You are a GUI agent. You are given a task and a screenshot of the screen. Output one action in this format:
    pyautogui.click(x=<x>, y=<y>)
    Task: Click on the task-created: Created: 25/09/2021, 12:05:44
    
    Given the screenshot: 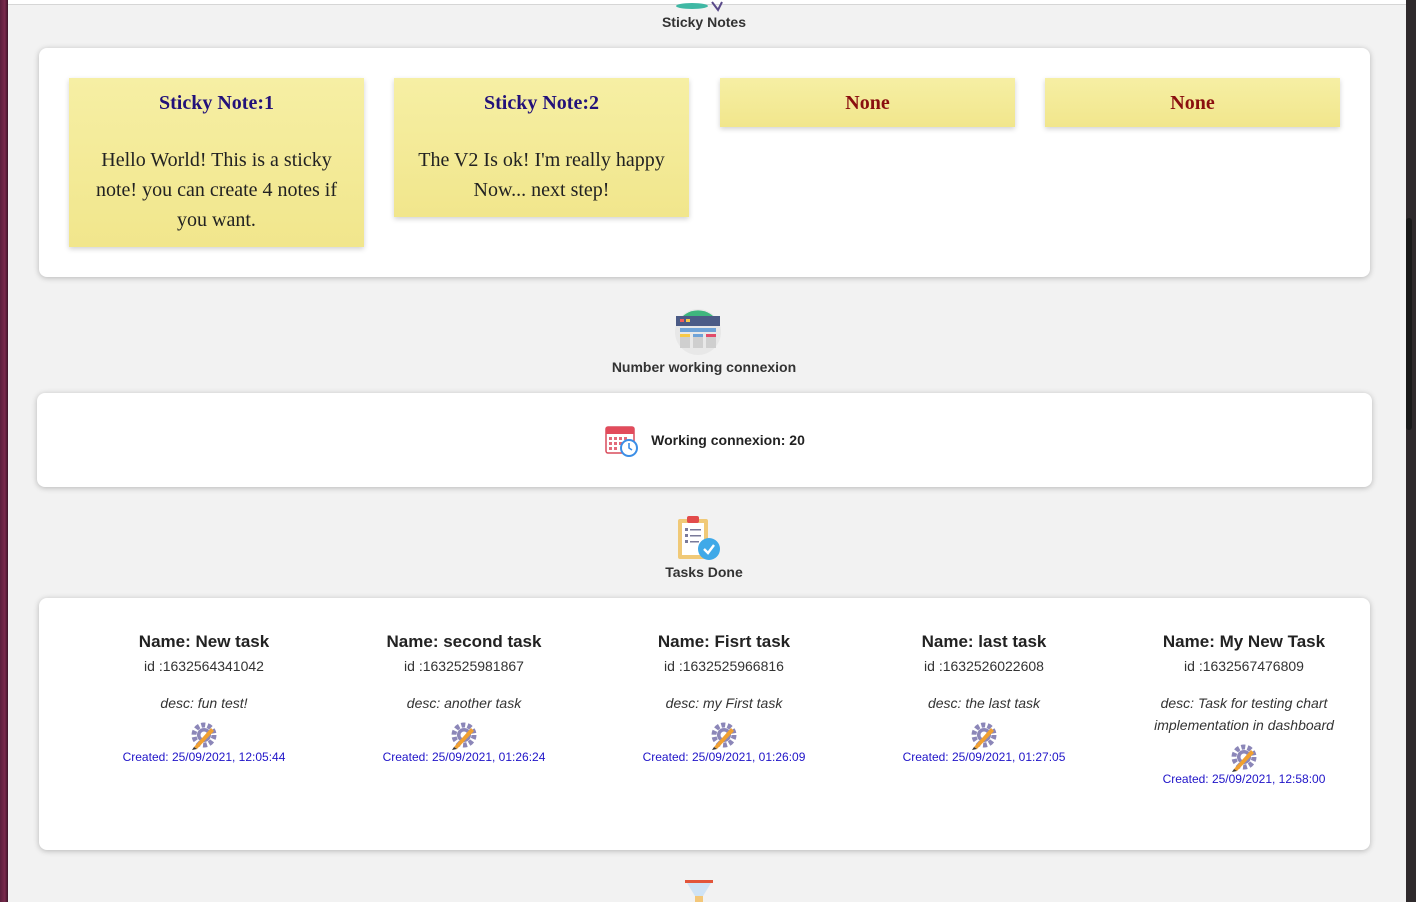 What is the action you would take?
    pyautogui.click(x=204, y=757)
    